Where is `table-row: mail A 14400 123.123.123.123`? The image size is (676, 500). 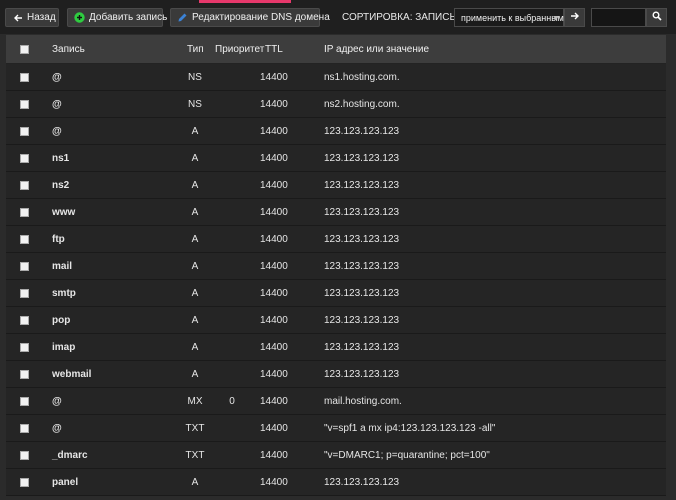 table-row: mail A 14400 123.123.123.123 is located at coordinates (336, 266).